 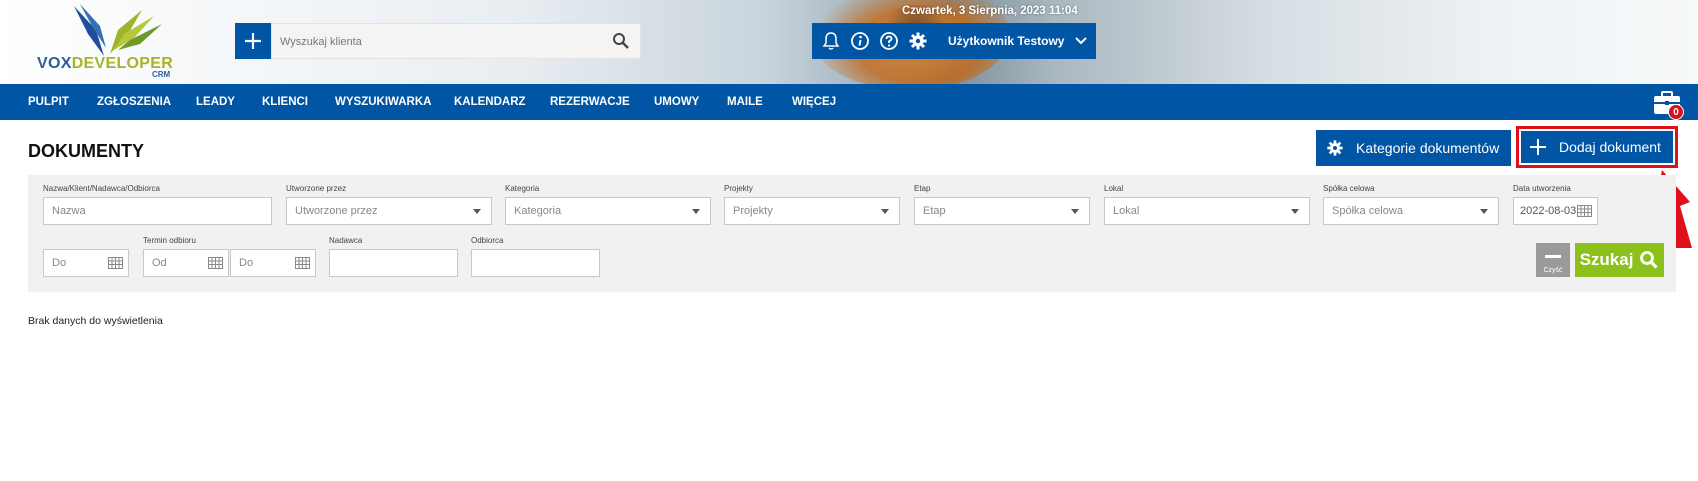 What do you see at coordinates (86, 151) in the screenshot?
I see `page-title: DOKUMENTY` at bounding box center [86, 151].